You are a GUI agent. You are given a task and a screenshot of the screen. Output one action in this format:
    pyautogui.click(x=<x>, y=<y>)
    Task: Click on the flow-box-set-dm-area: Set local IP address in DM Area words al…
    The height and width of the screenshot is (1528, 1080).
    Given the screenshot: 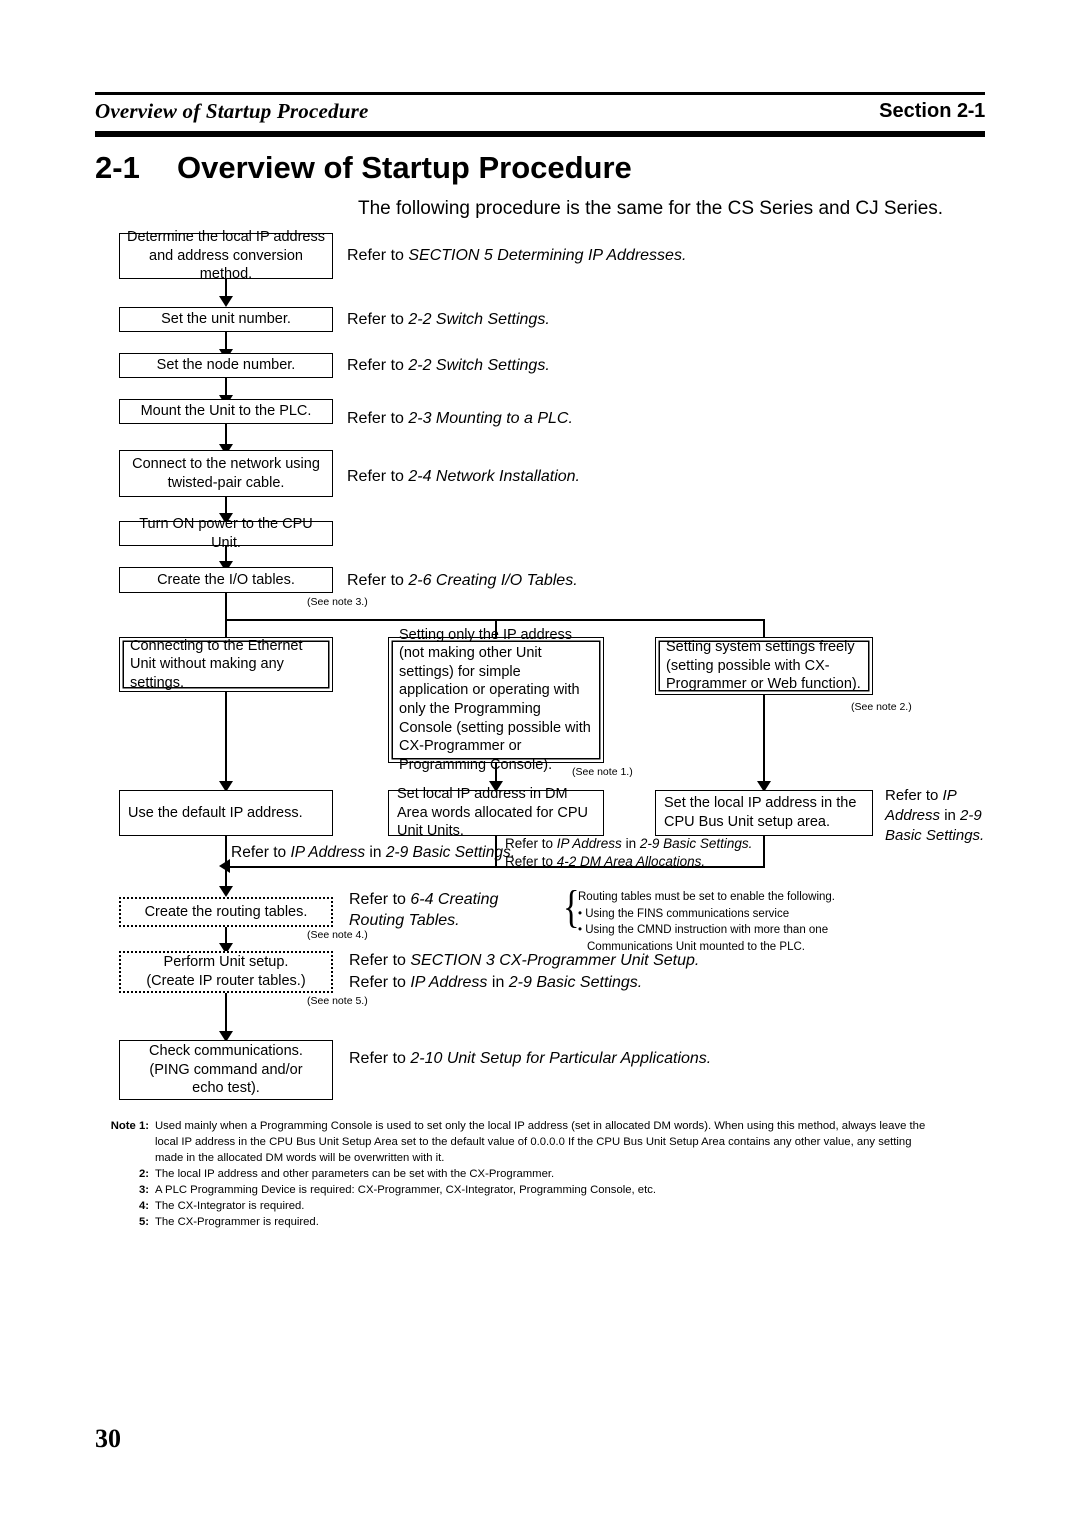 What is the action you would take?
    pyautogui.click(x=496, y=812)
    